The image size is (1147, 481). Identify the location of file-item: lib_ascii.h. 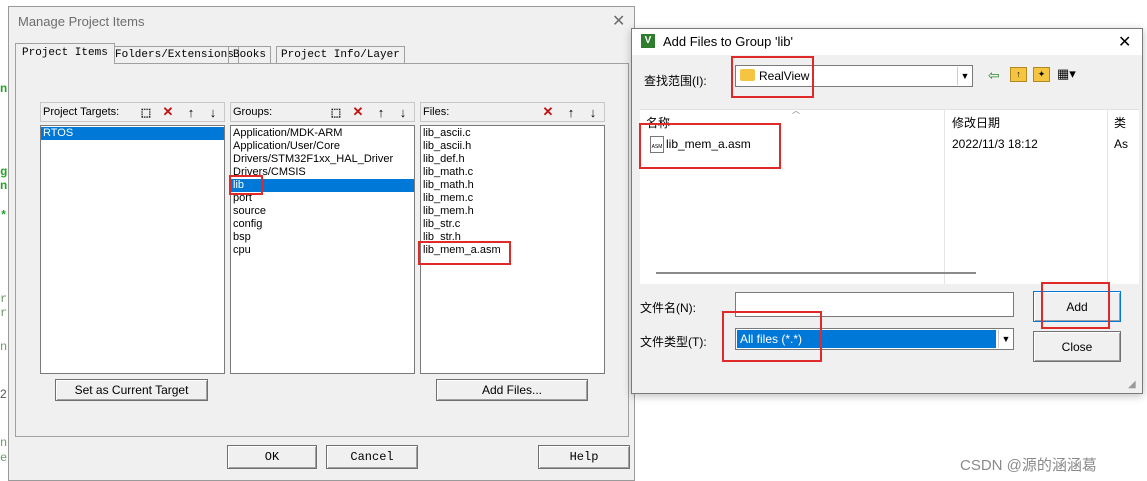
(512, 146).